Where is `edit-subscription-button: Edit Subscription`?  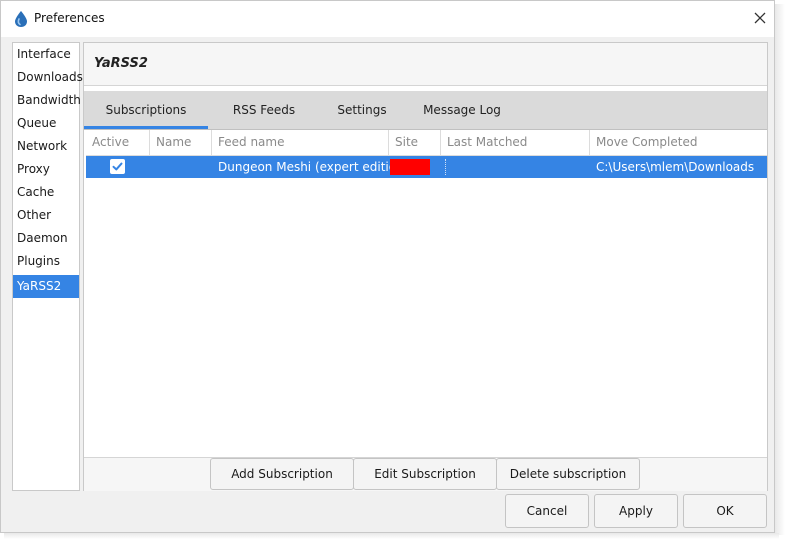 edit-subscription-button: Edit Subscription is located at coordinates (425, 474).